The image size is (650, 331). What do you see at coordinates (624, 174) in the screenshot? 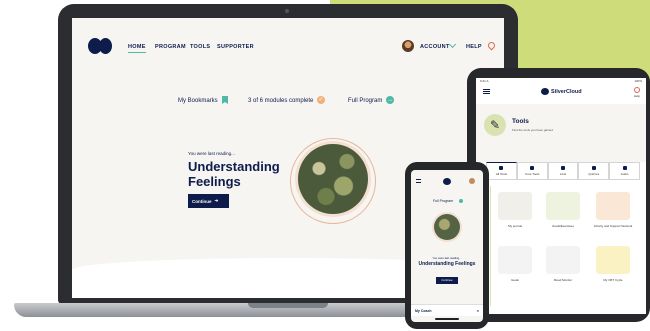
I see `tab-label: Audio` at bounding box center [624, 174].